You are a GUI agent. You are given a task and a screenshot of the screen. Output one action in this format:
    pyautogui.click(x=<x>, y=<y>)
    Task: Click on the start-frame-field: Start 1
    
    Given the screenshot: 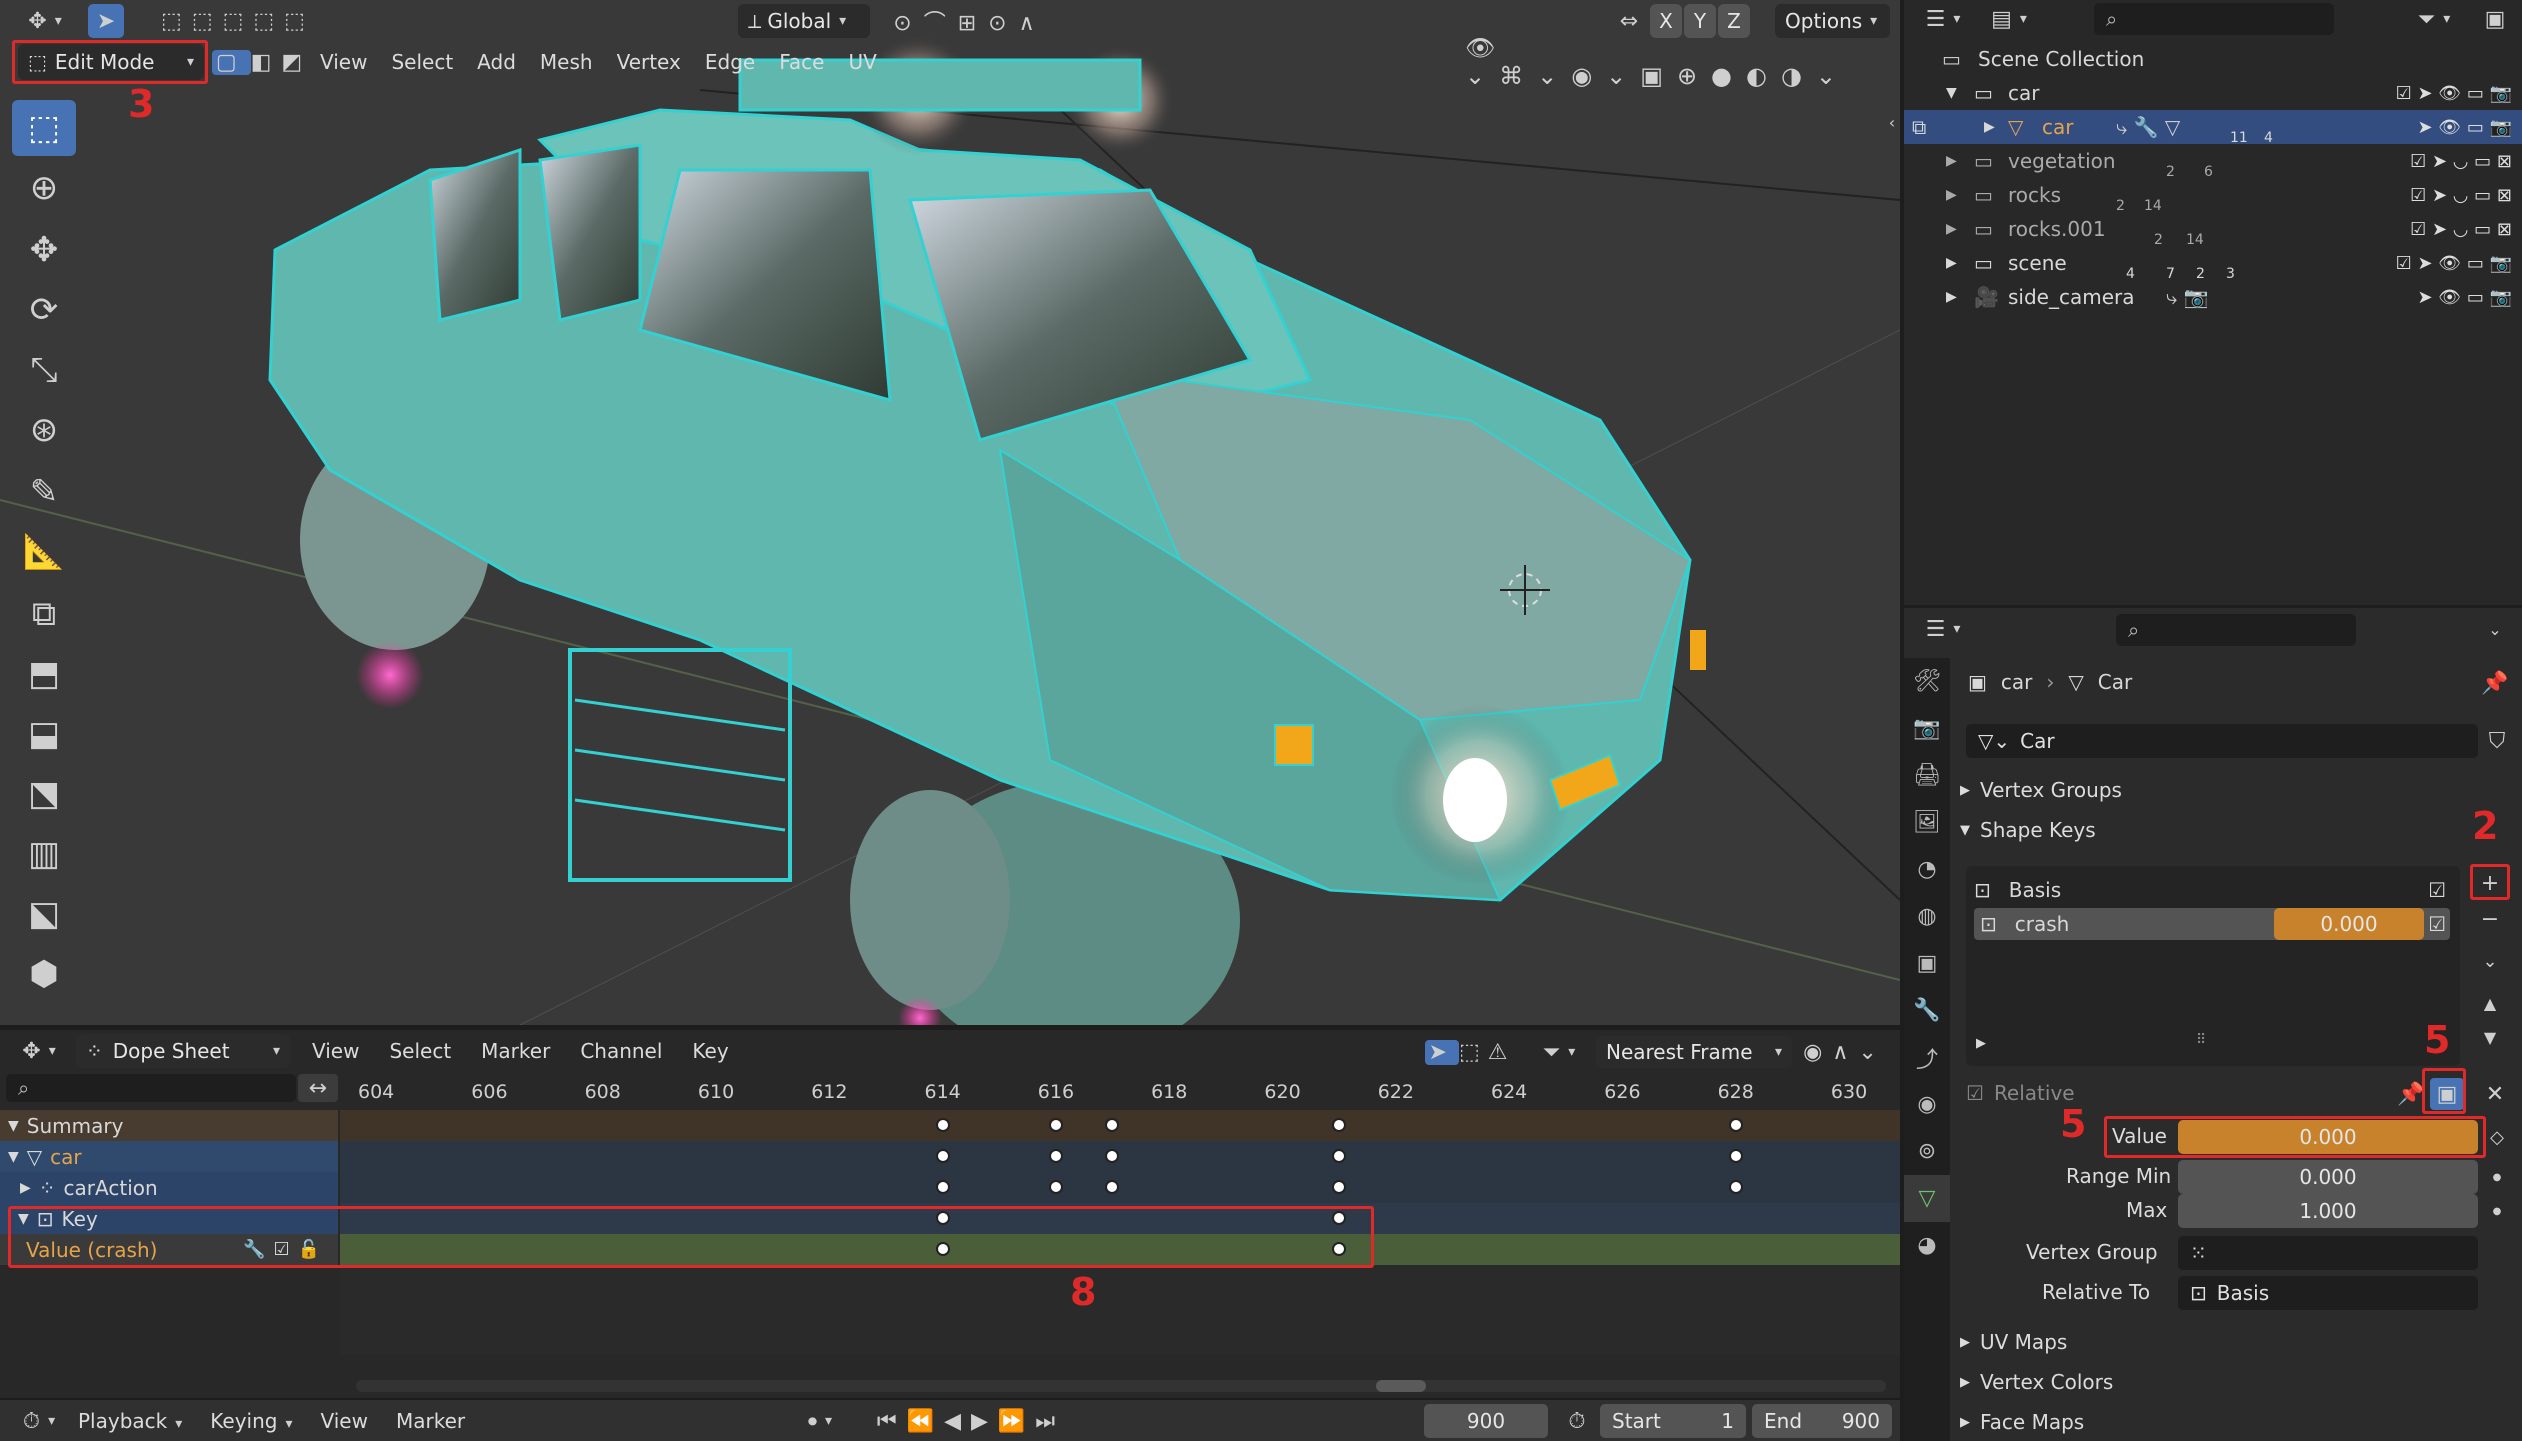 What is the action you would take?
    pyautogui.click(x=1673, y=1421)
    